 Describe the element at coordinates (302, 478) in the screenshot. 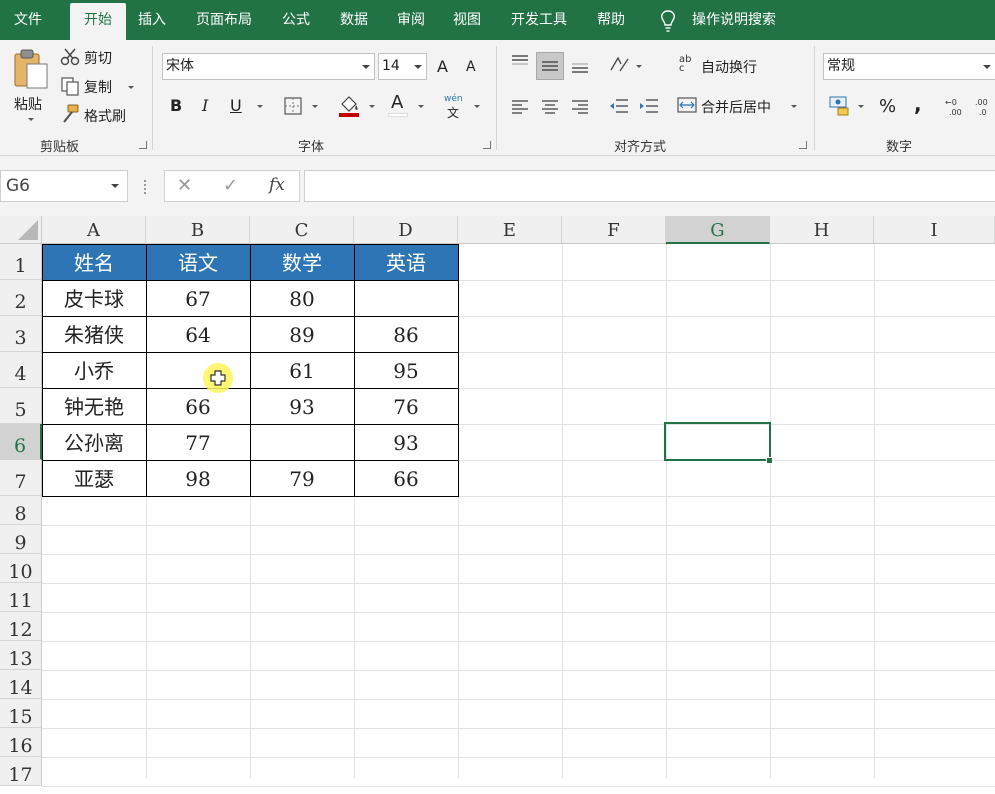

I see `table-cell: 79` at that location.